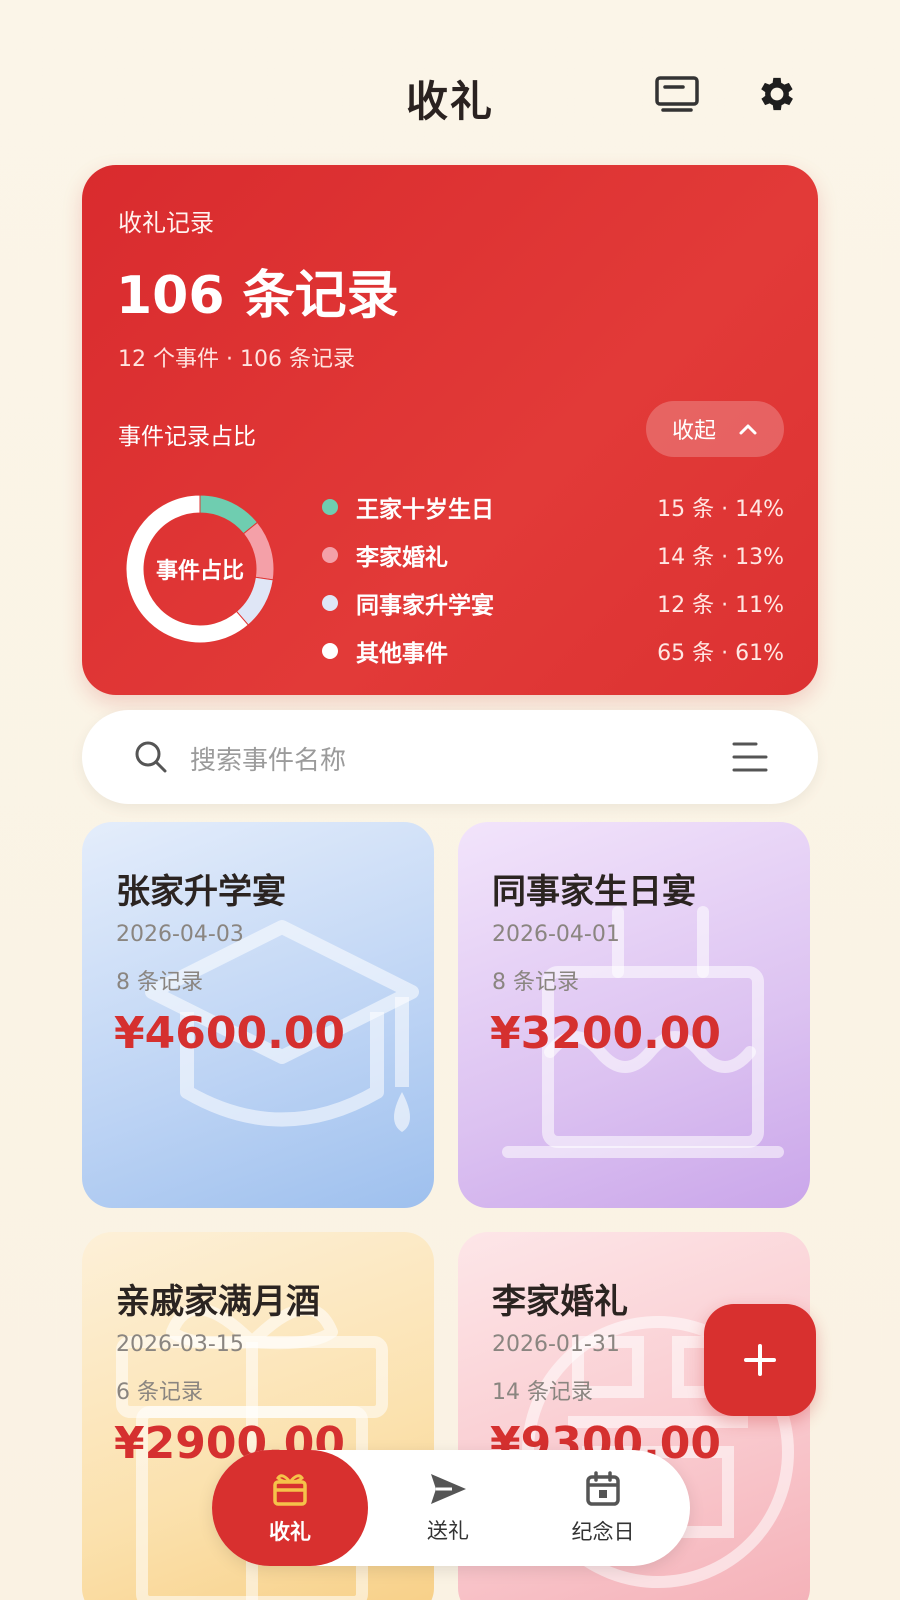  Describe the element at coordinates (290, 1532) in the screenshot. I see `tab-label: 收礼` at that location.